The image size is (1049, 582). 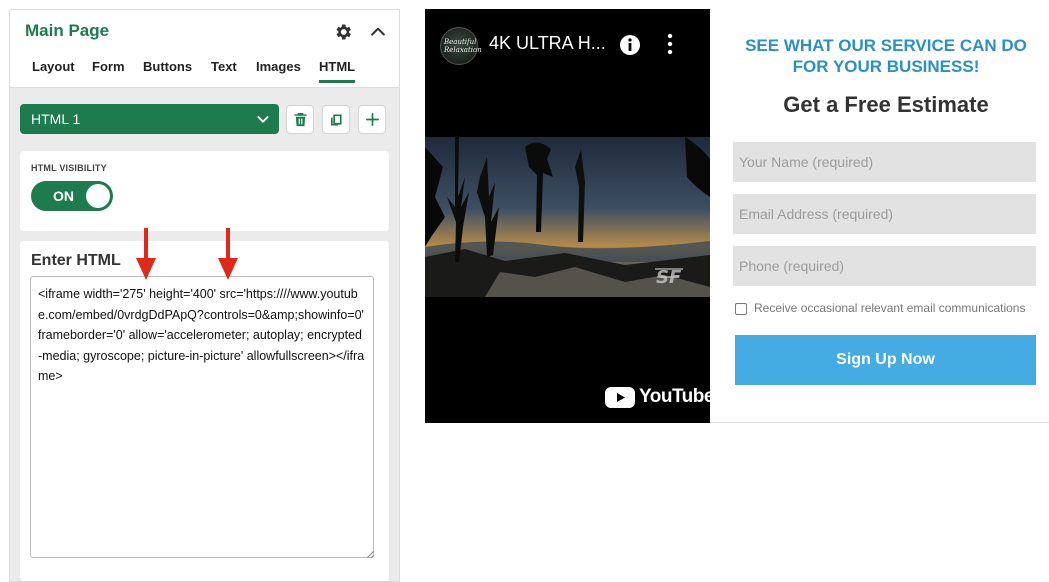 I want to click on tab-form: Form, so click(x=108, y=66).